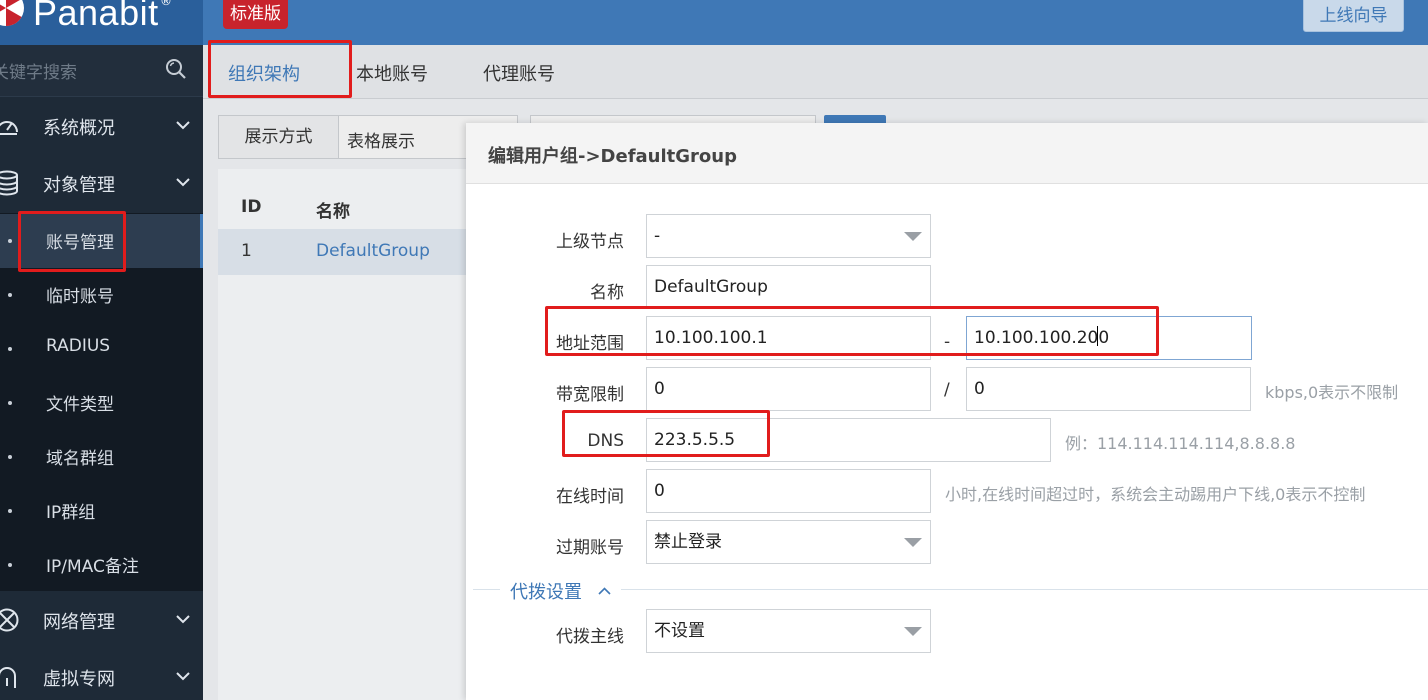 The width and height of the screenshot is (1428, 700). What do you see at coordinates (519, 73) in the screenshot?
I see `tab-proxy-accounts: 代理账号` at bounding box center [519, 73].